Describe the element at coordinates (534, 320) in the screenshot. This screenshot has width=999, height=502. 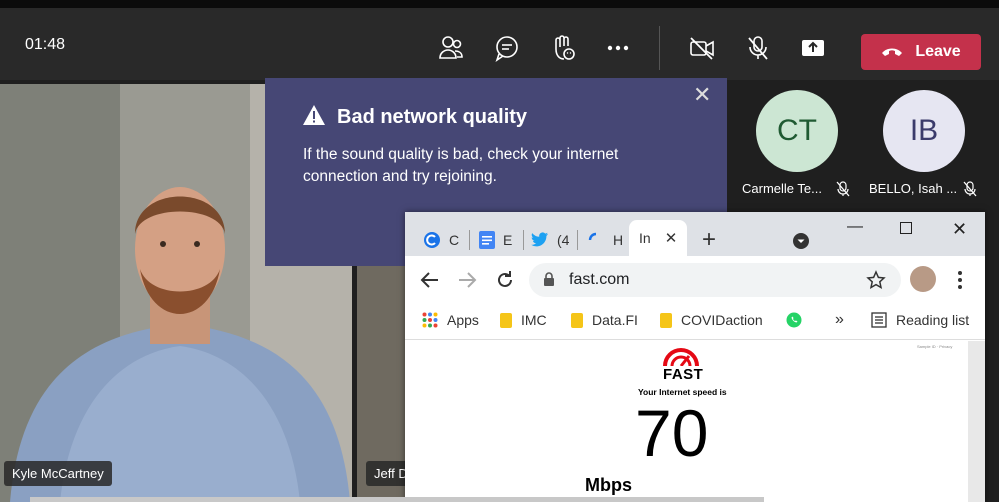
I see `bookmark-label: IMC` at that location.